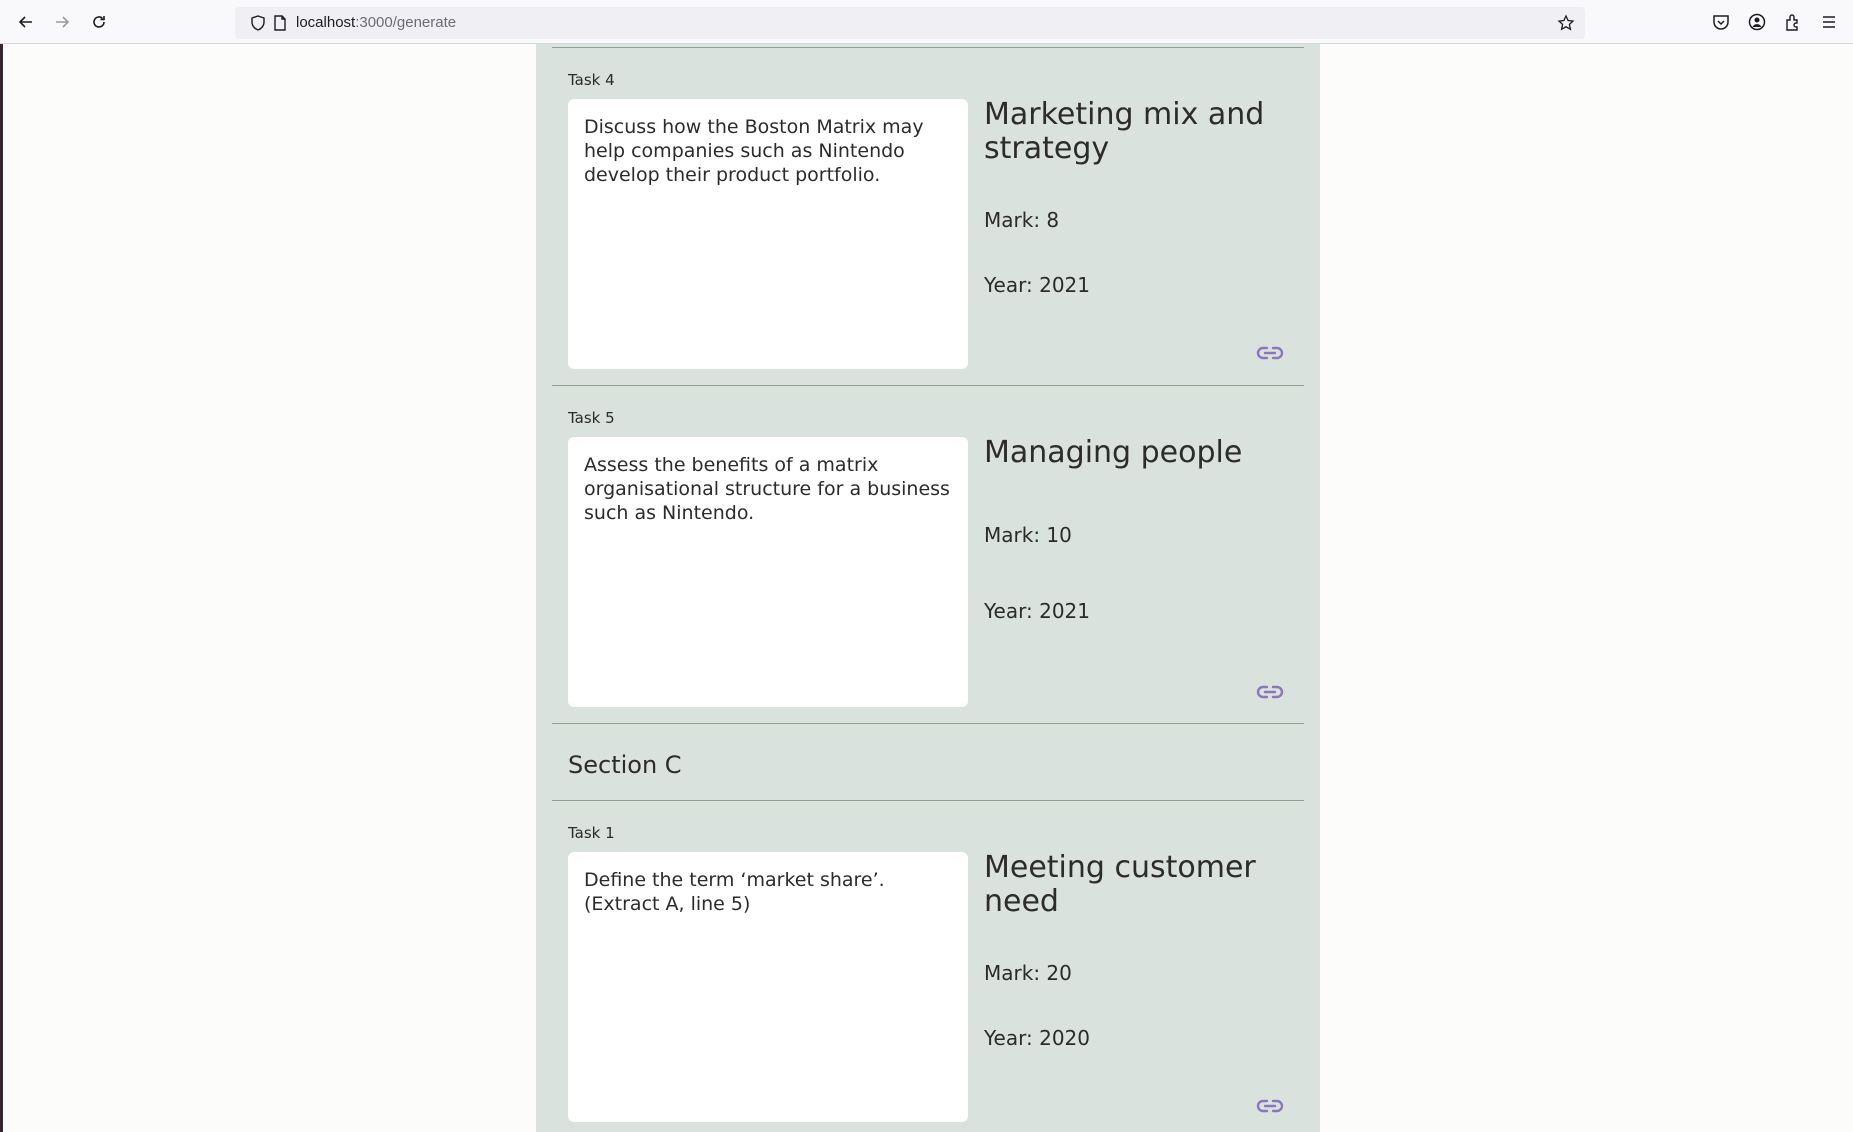  What do you see at coordinates (1022, 220) in the screenshot?
I see `mark-label: Mark: 8` at bounding box center [1022, 220].